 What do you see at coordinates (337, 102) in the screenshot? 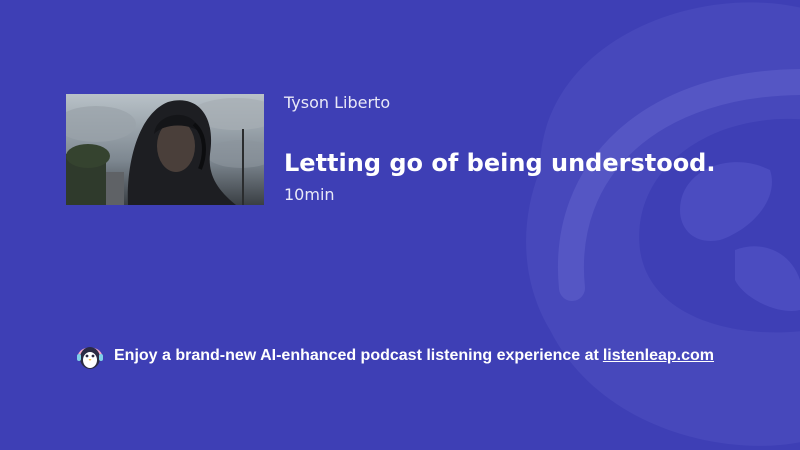
I see `episode-author: Tyson Liberto` at bounding box center [337, 102].